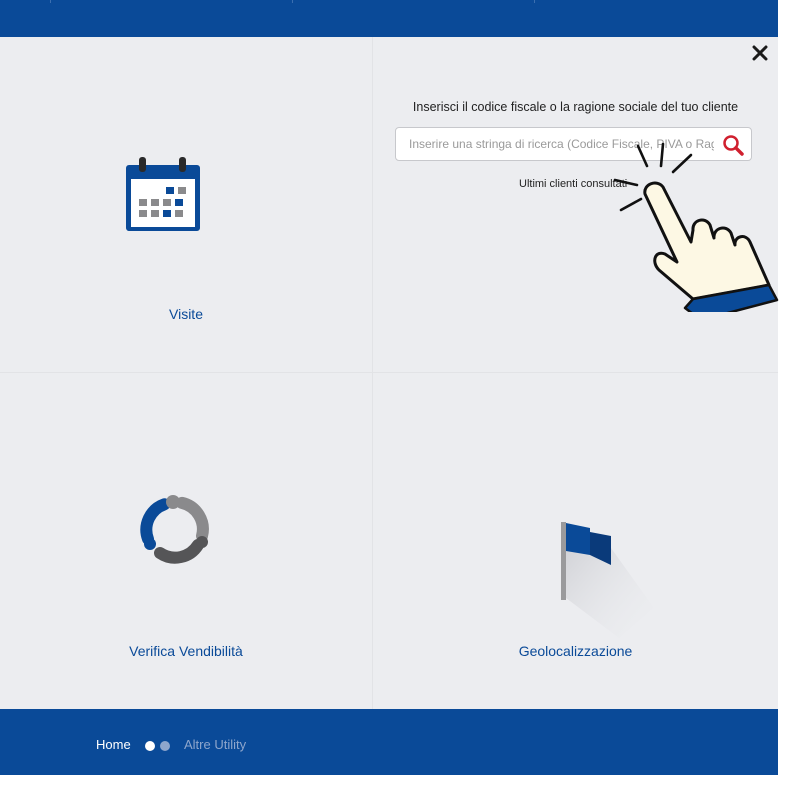  I want to click on client-search-input, so click(555, 144).